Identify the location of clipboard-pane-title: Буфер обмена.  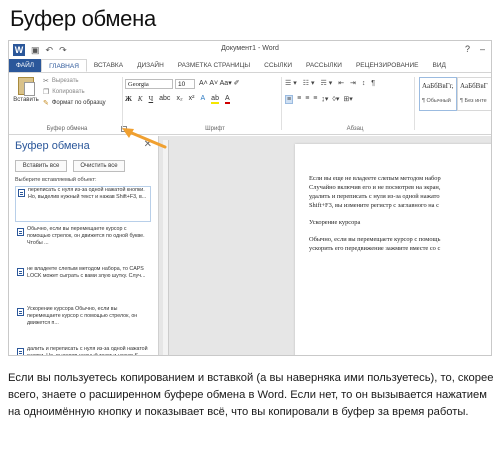
(52, 146).